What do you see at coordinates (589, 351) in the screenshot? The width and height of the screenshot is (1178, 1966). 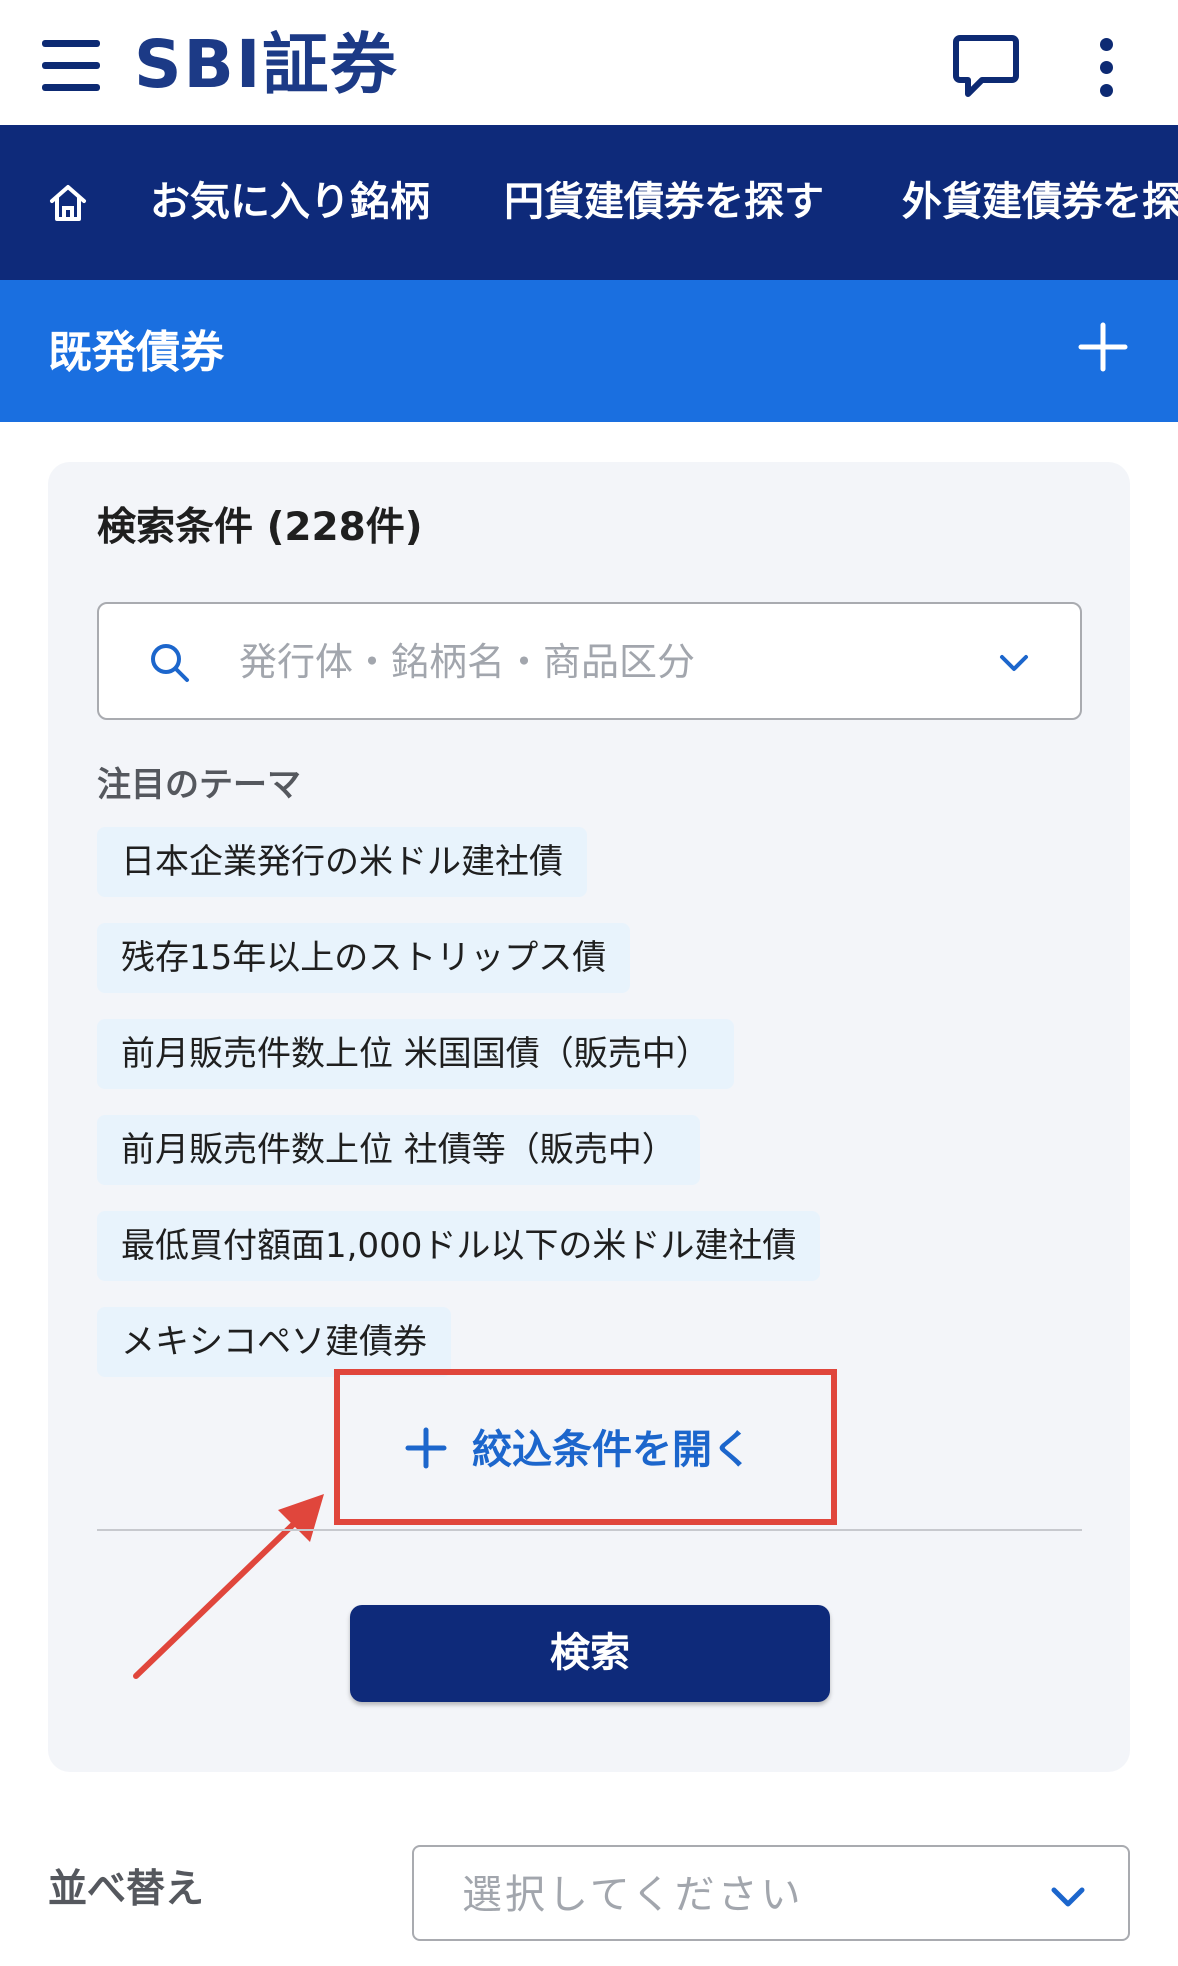 I see `section-header: 既発債券` at bounding box center [589, 351].